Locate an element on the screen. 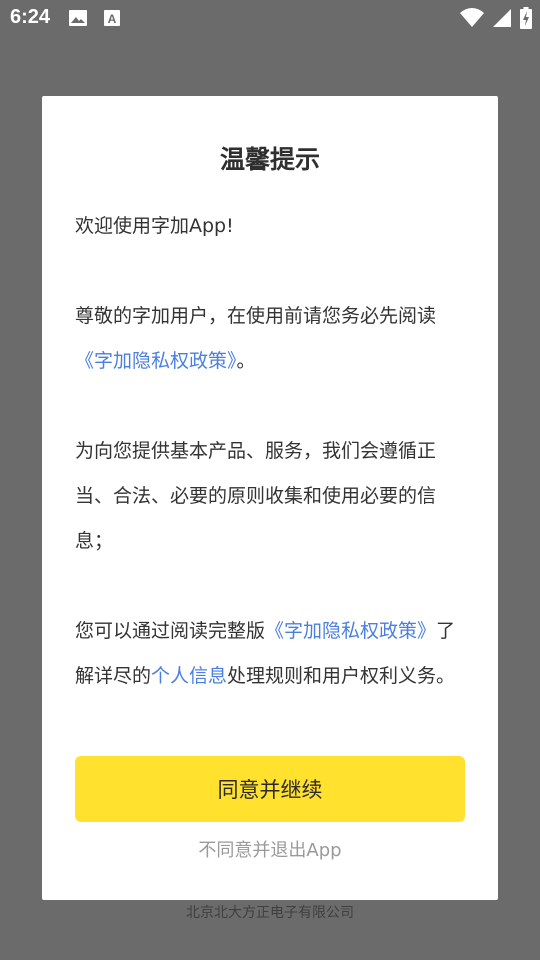  p3-text-1: 您可以通过阅读完整版 is located at coordinates (170, 631).